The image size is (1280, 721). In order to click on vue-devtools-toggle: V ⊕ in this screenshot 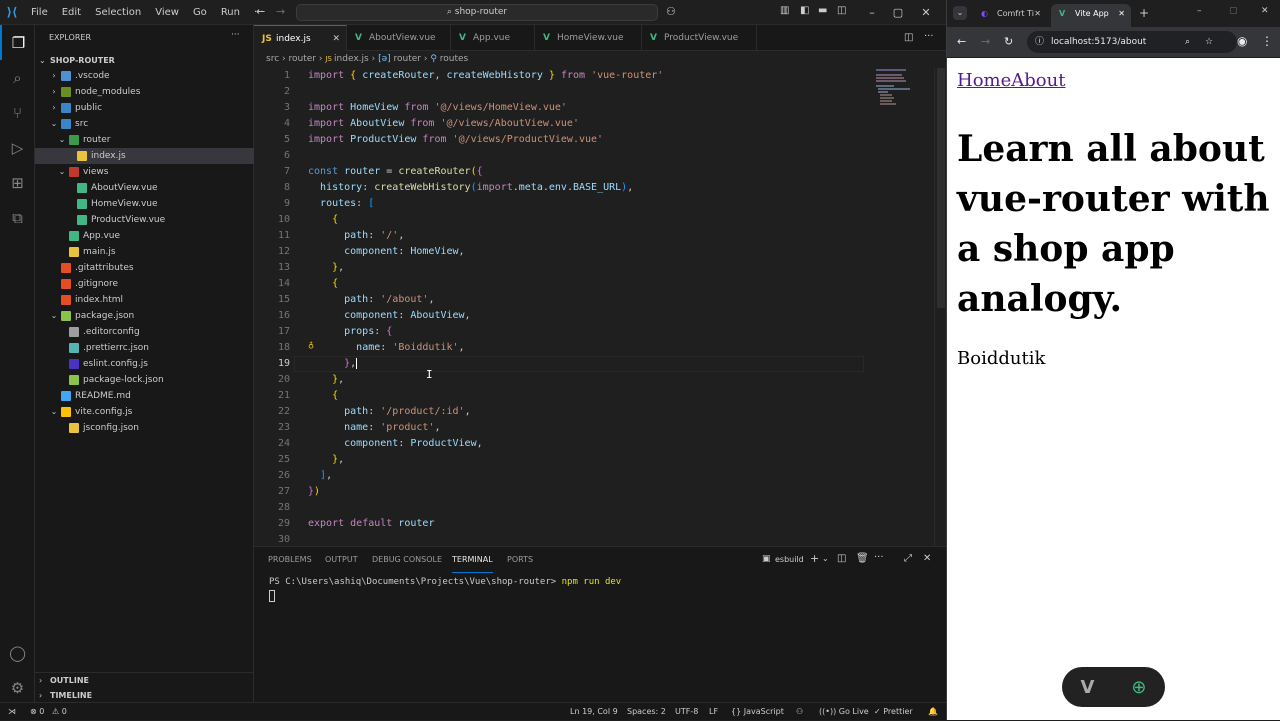, I will do `click(1113, 687)`.